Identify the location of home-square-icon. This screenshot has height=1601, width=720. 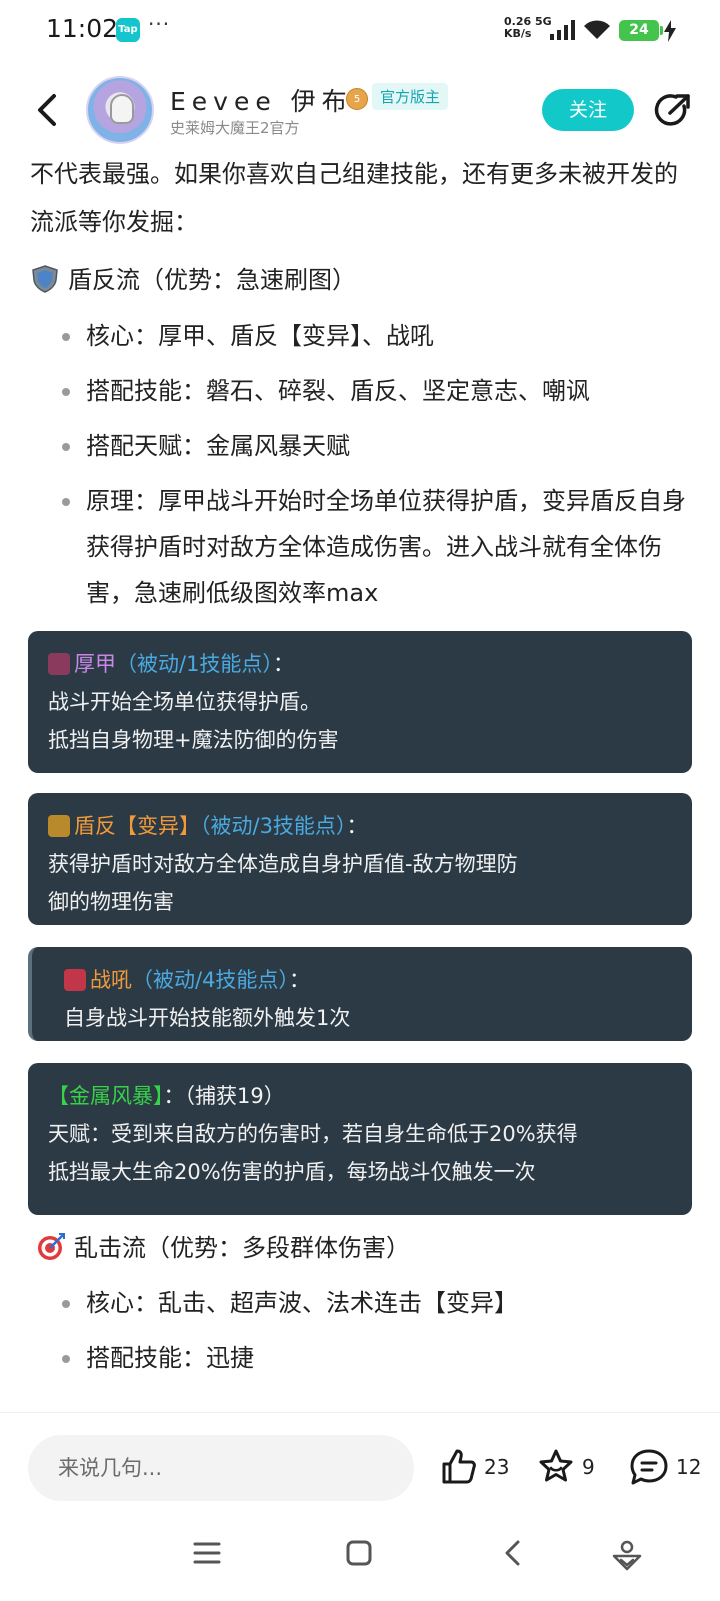
(359, 1553).